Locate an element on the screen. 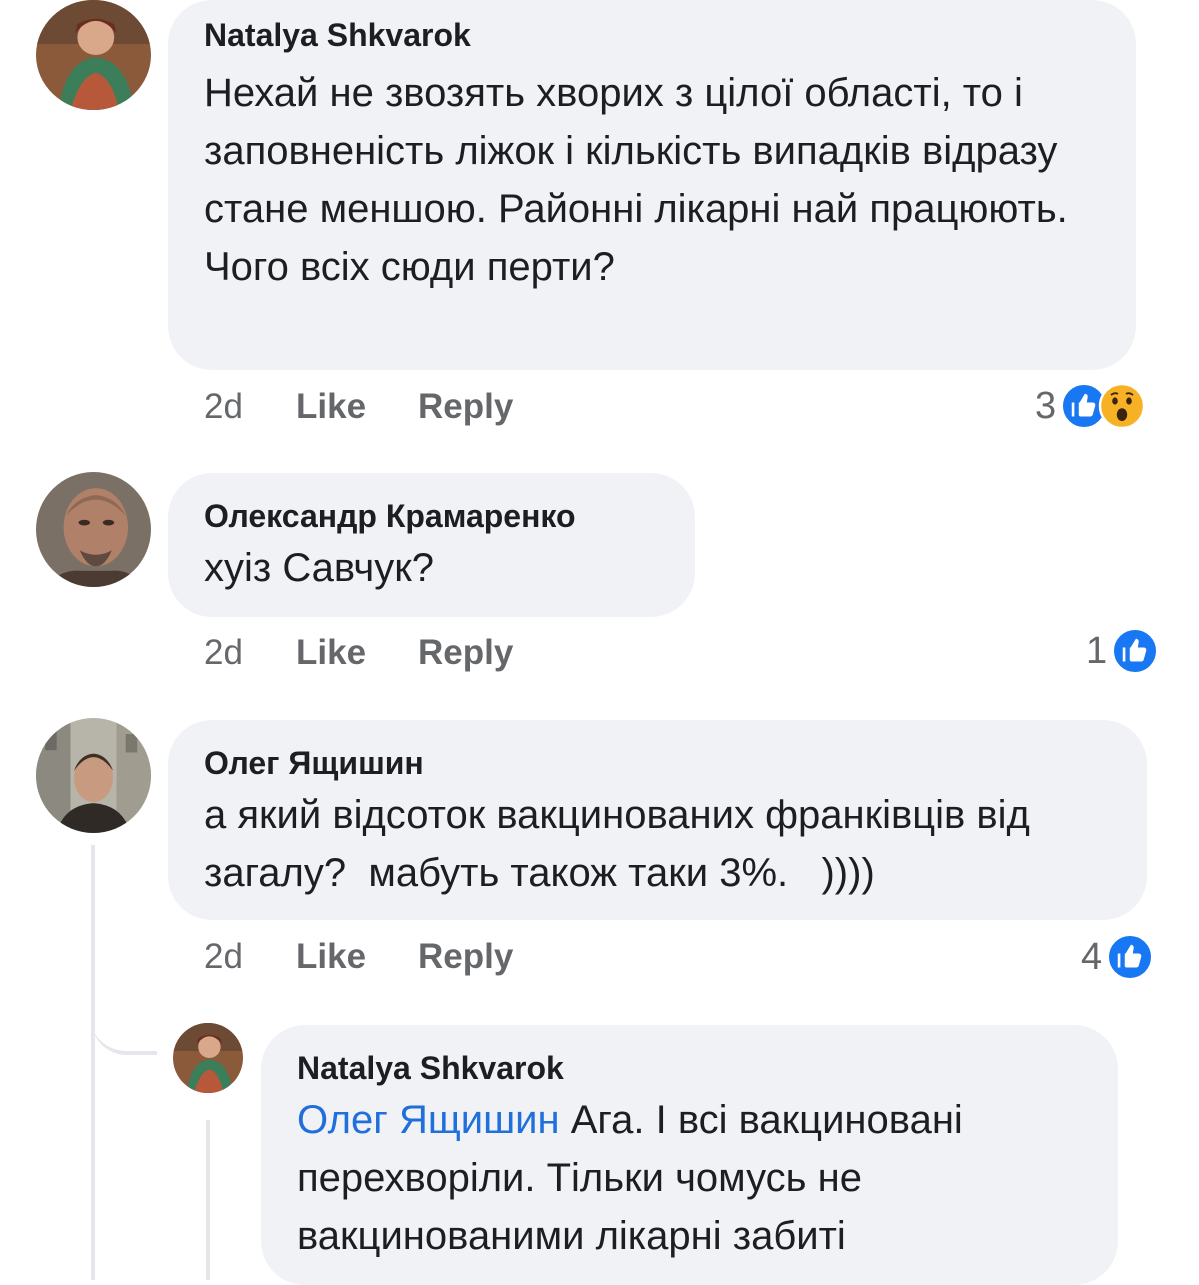 Image resolution: width=1199 pixels, height=1285 pixels. reply-thread-line is located at coordinates (208, 1200).